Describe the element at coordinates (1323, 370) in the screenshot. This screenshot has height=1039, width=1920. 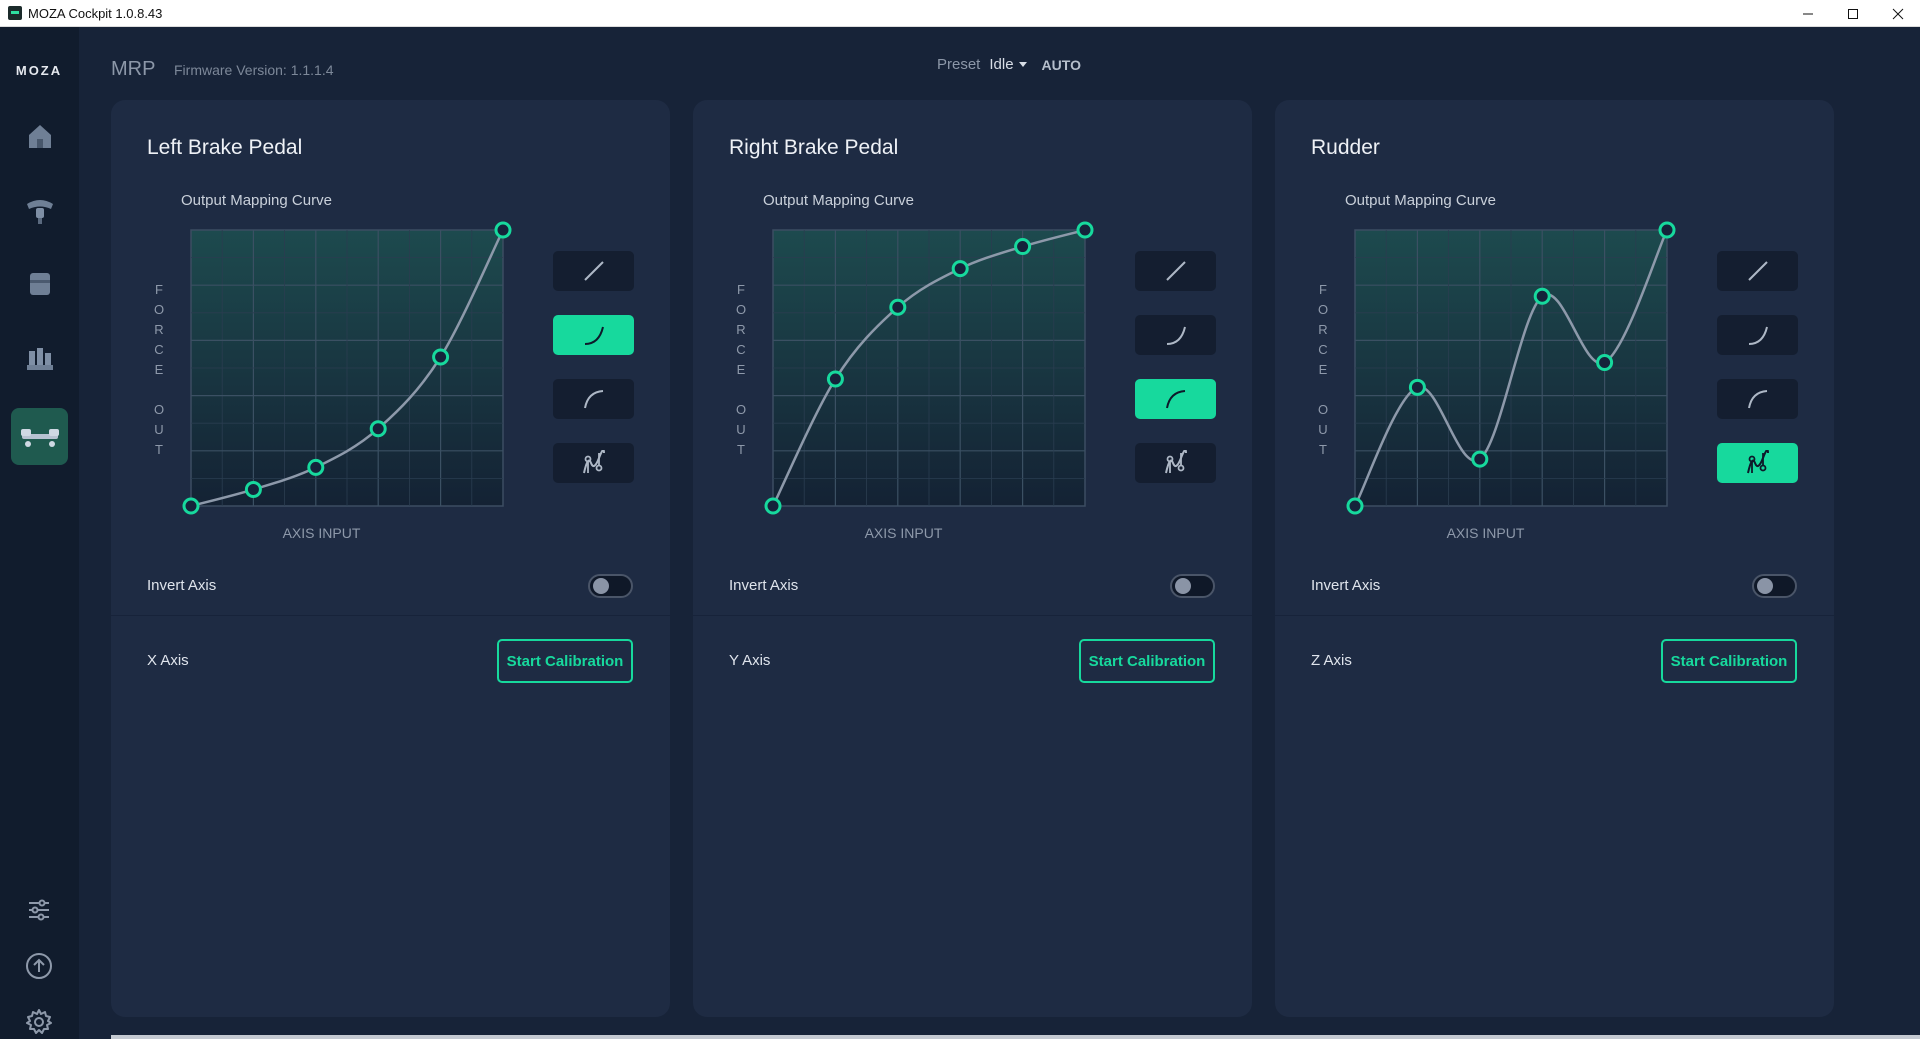
I see `force-out-label: FORCEOUT` at that location.